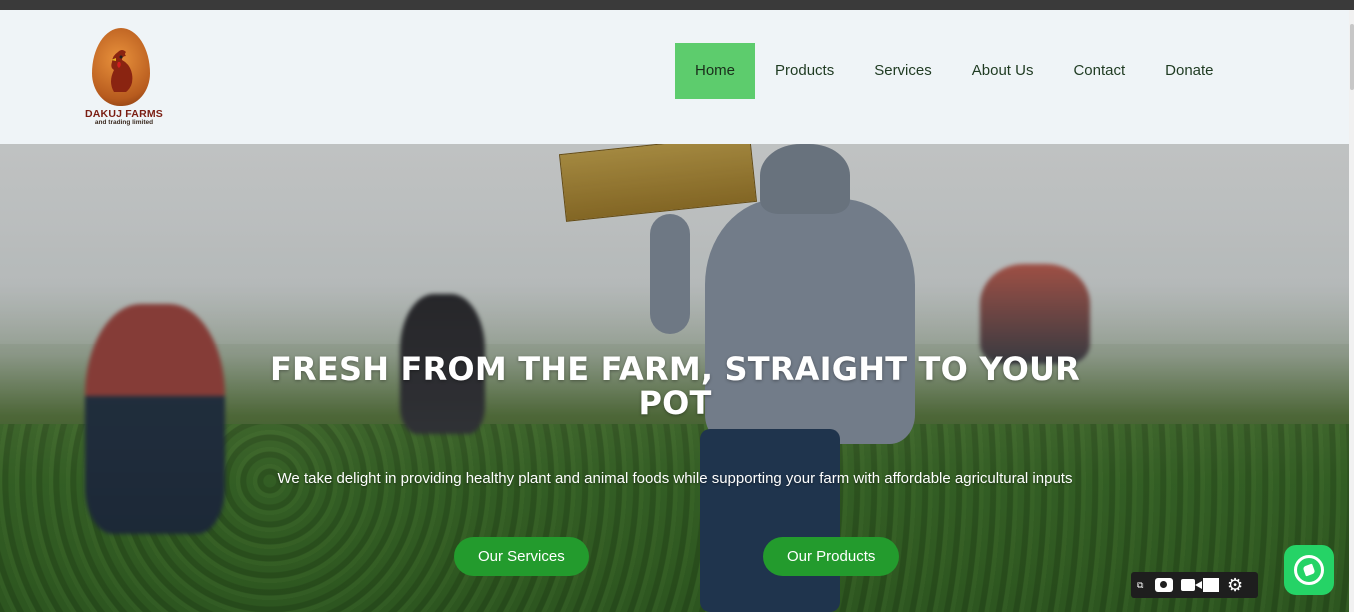  I want to click on whatsapp-button, so click(1309, 570).